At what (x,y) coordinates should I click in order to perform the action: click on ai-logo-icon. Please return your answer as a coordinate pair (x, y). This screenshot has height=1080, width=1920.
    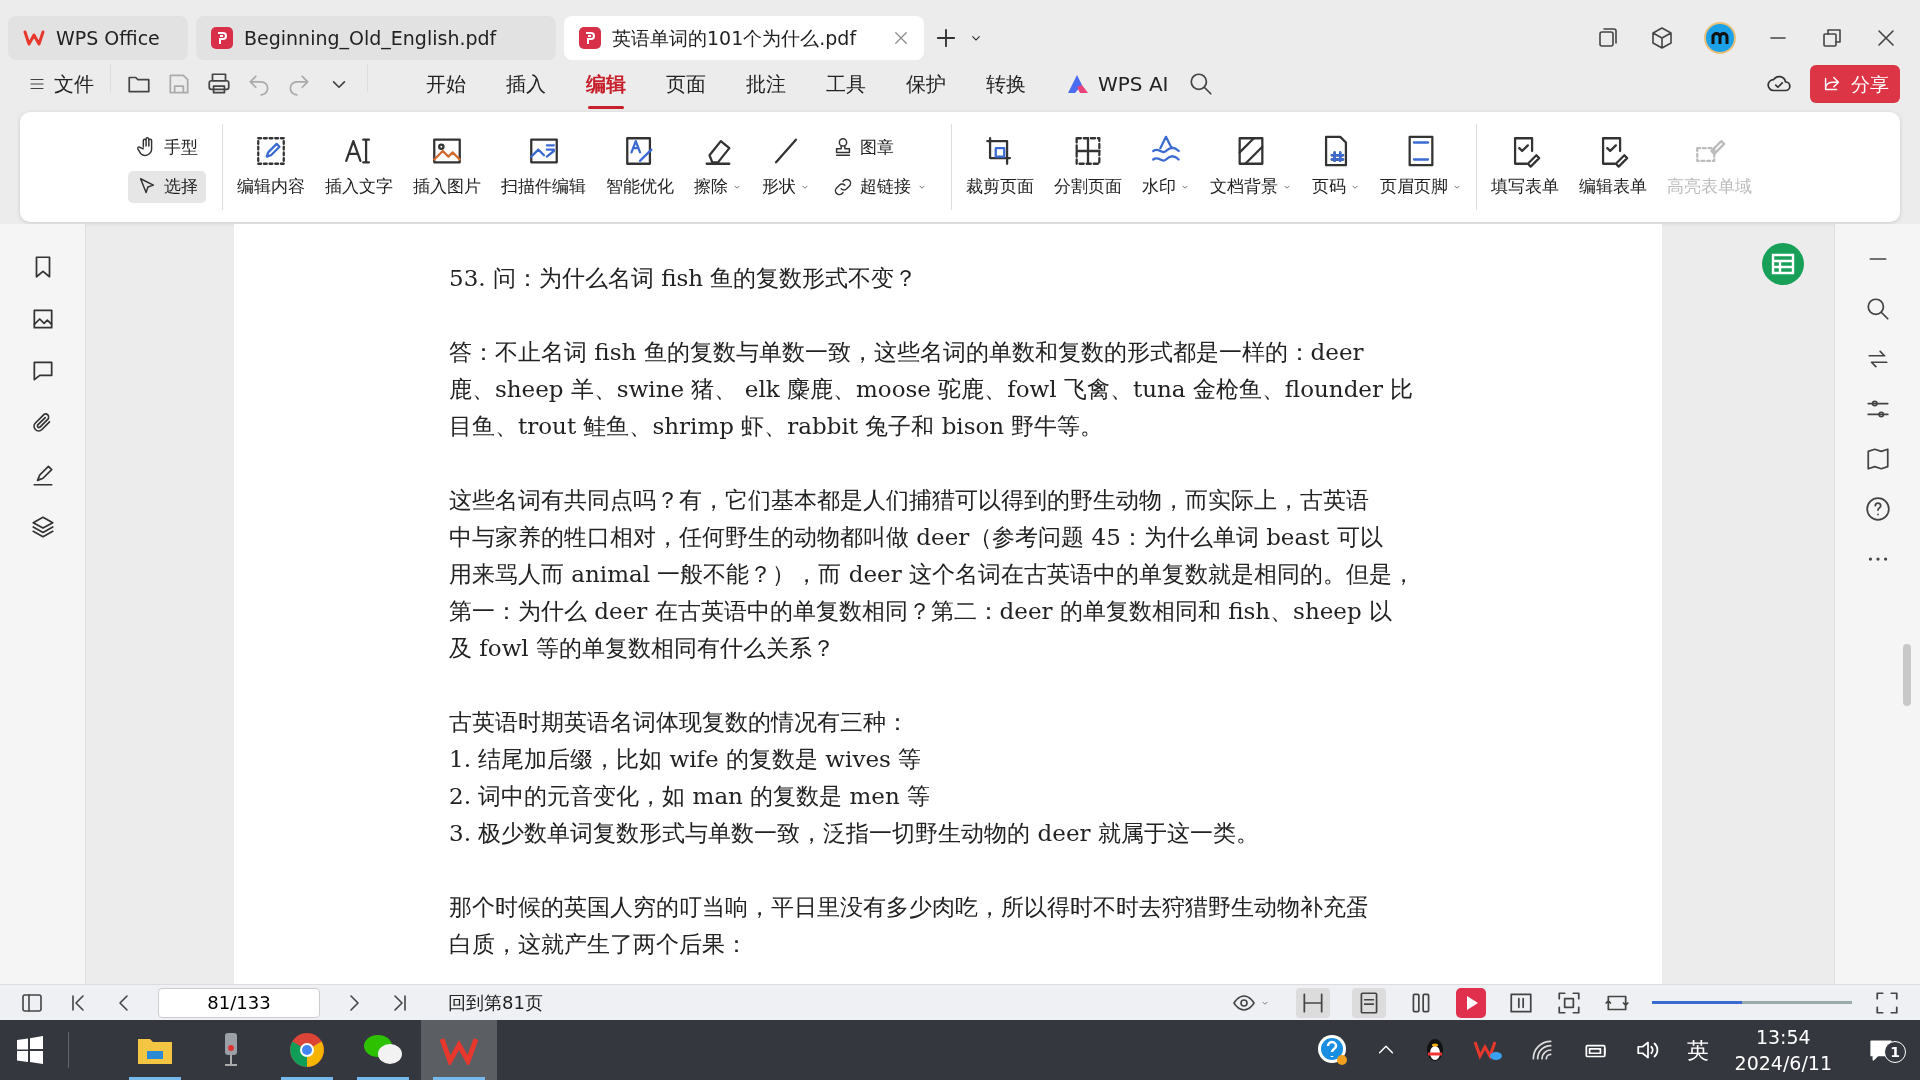
    Looking at the image, I should click on (1078, 84).